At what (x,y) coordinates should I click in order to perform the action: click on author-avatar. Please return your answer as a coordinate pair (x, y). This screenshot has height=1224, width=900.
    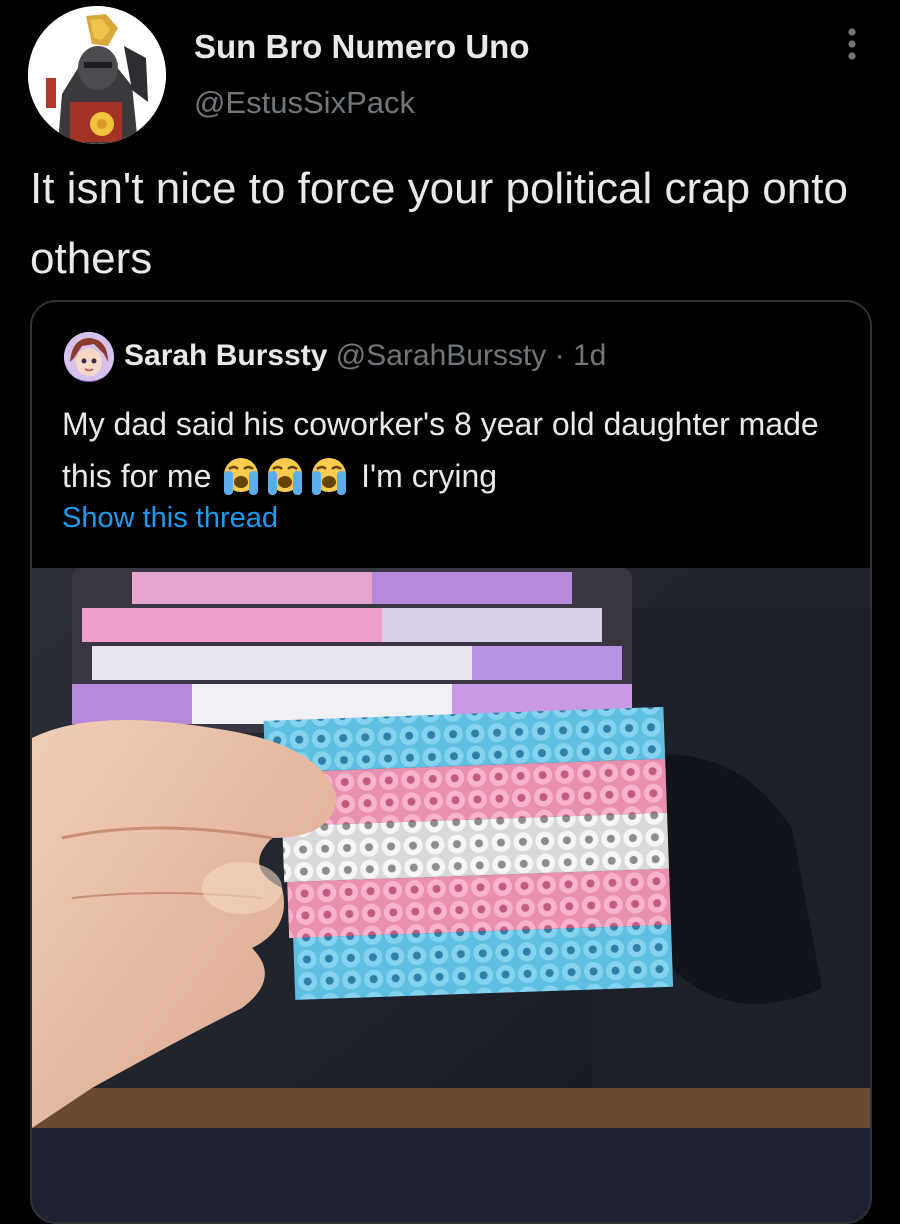
    Looking at the image, I should click on (97, 75).